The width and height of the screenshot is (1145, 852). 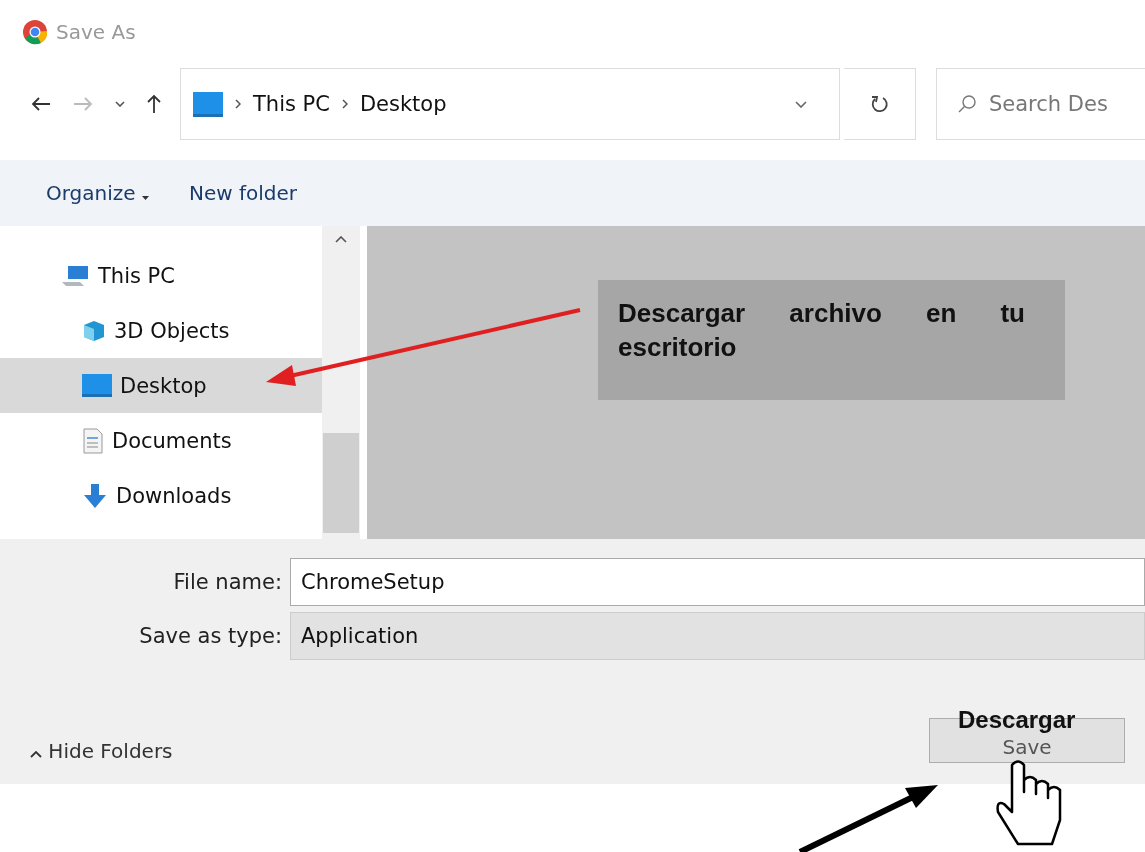 What do you see at coordinates (227, 582) in the screenshot?
I see `field-label: File name:` at bounding box center [227, 582].